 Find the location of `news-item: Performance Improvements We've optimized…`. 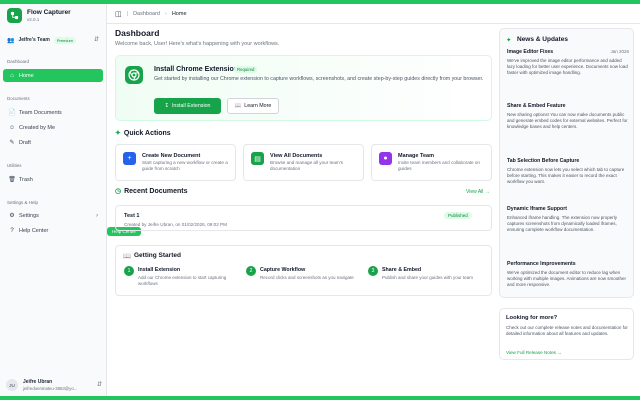

news-item: Performance Improvements We've optimized… is located at coordinates (568, 275).